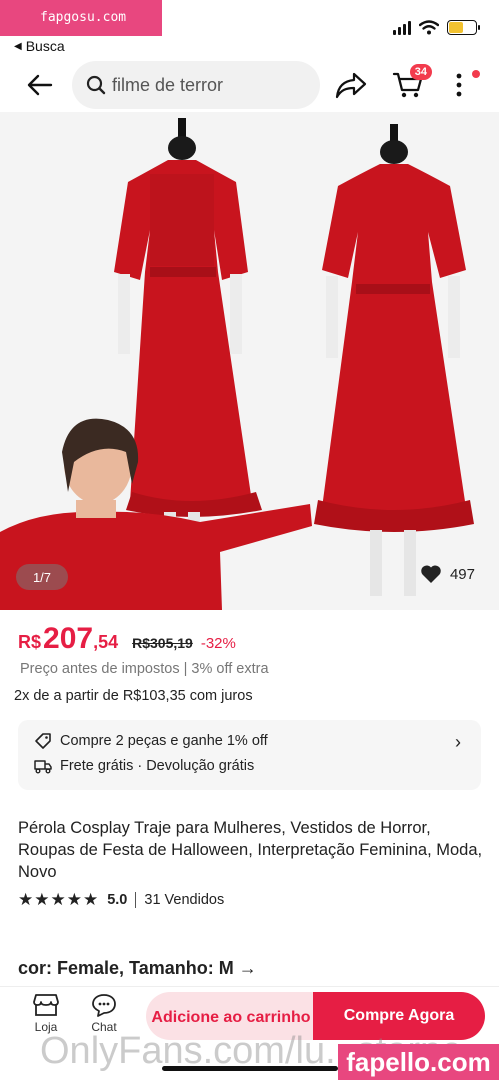  I want to click on back-app-label: Busca, so click(45, 46).